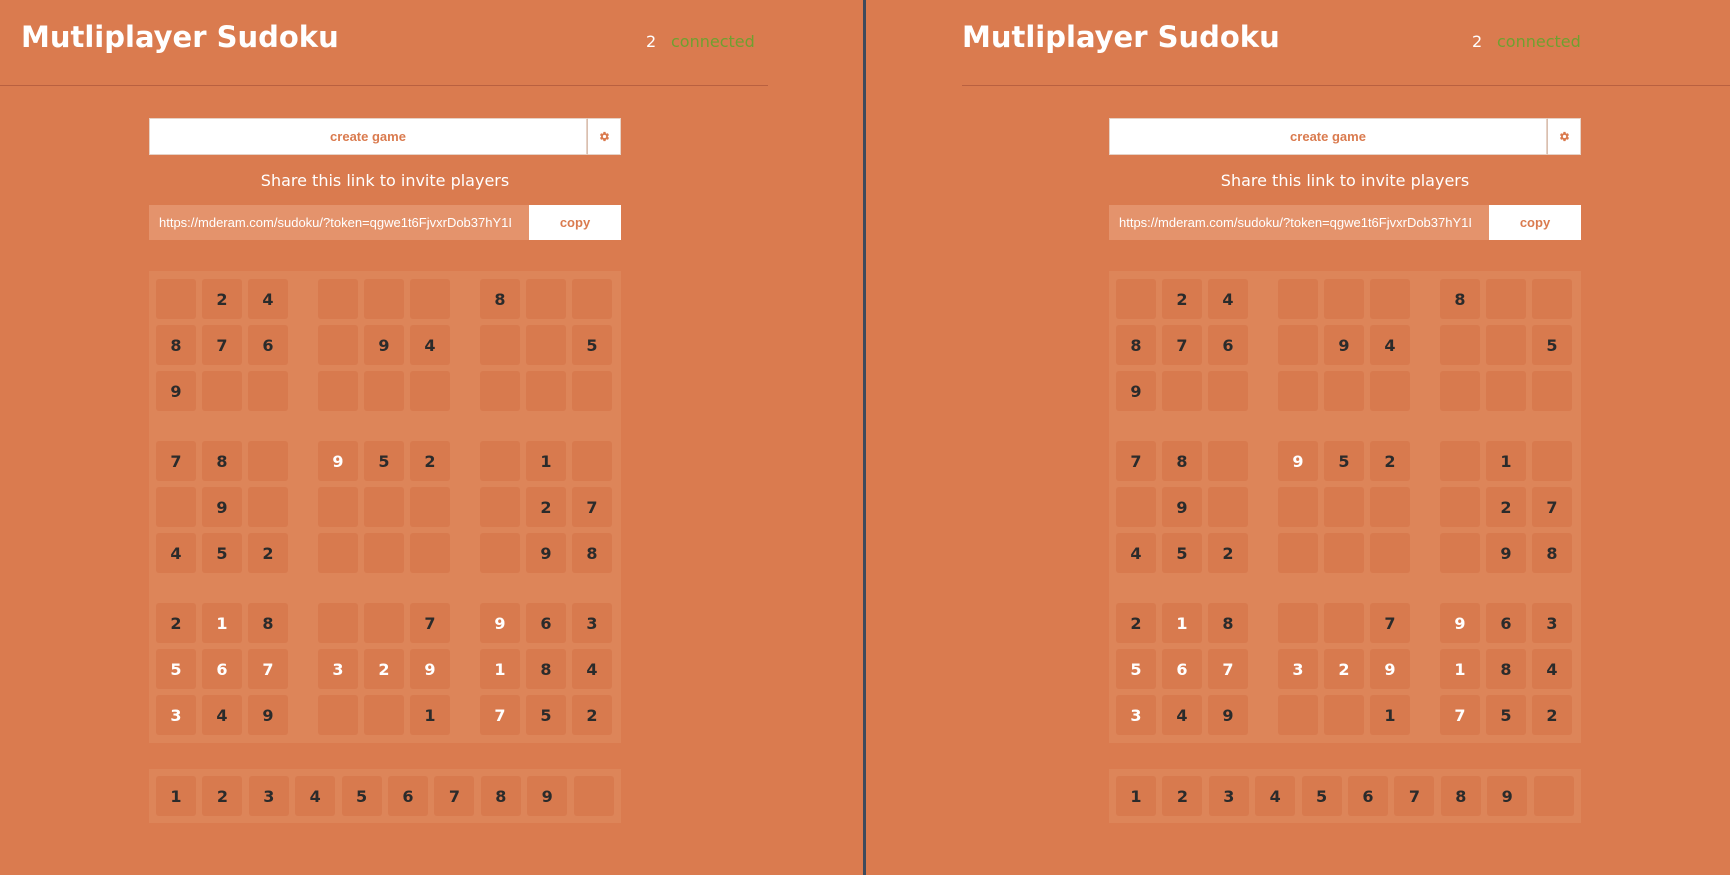  What do you see at coordinates (1298, 299) in the screenshot?
I see `sudoku-cell-r1c4` at bounding box center [1298, 299].